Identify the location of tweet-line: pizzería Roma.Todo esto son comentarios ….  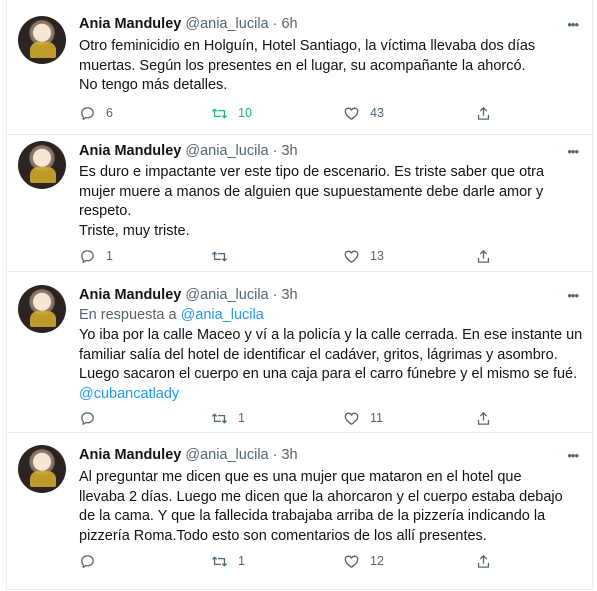
(283, 535).